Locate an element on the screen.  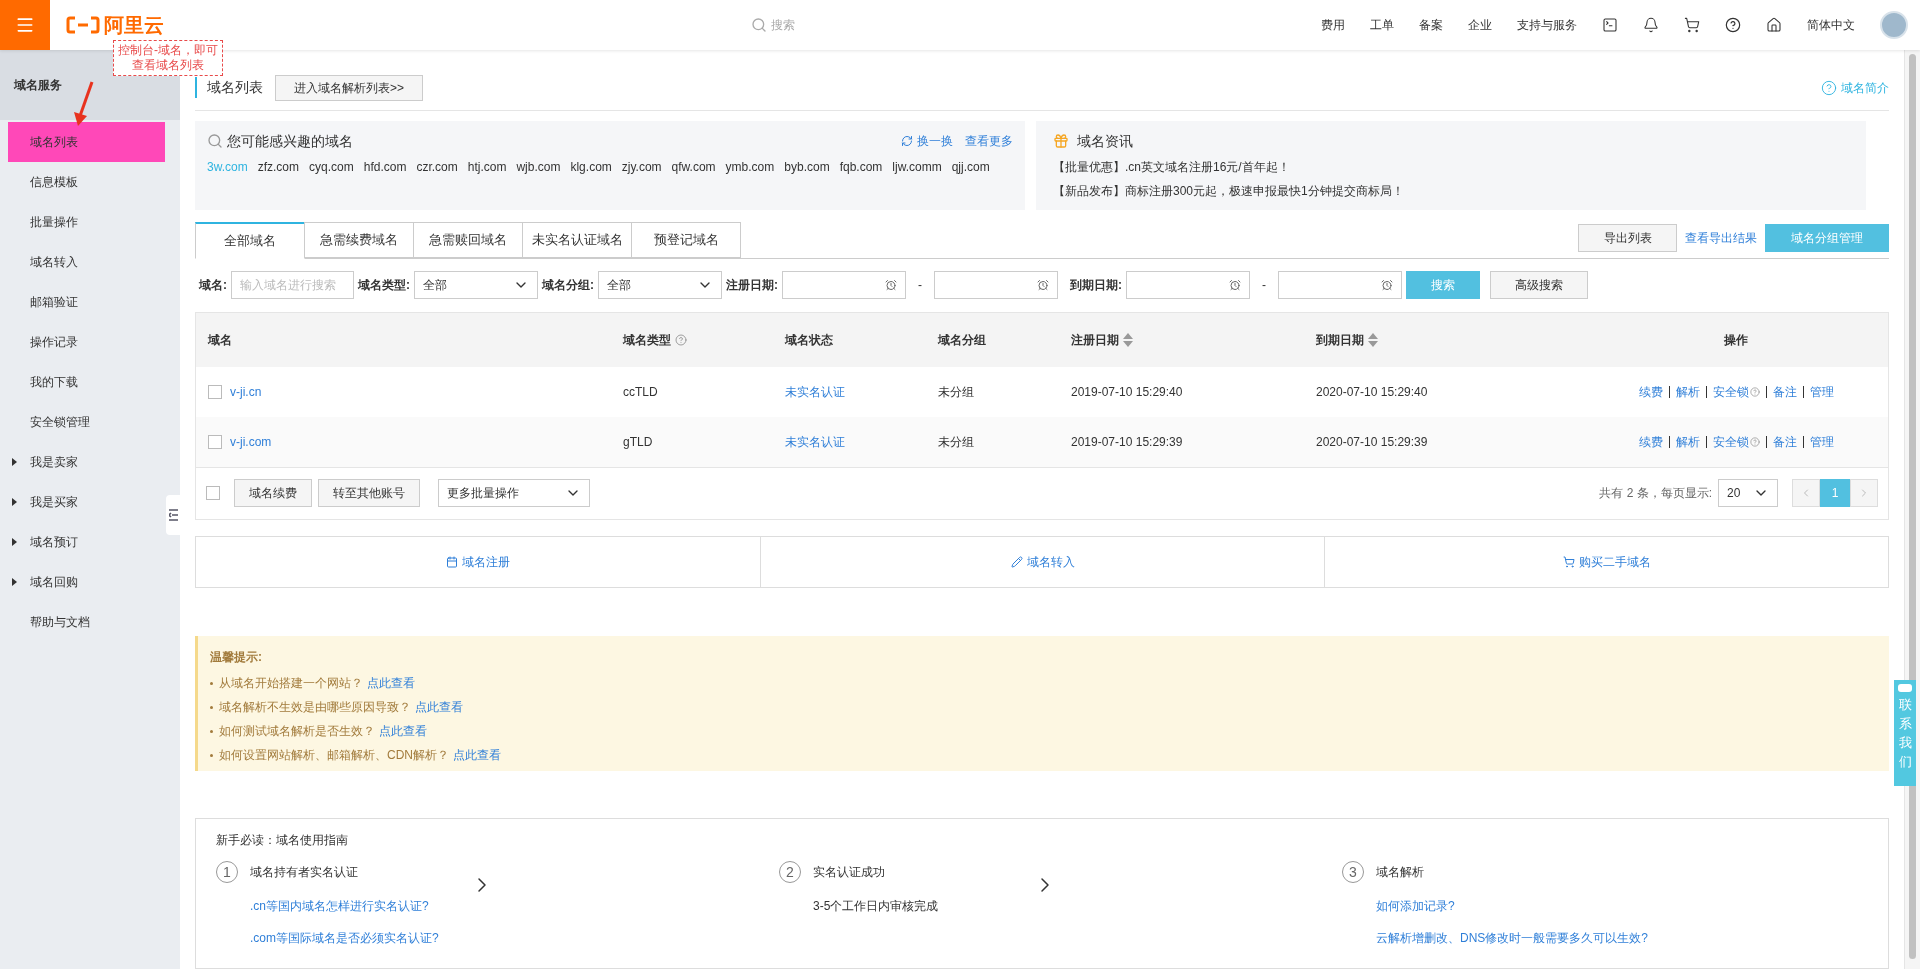
batch-button: 转至其他账号 is located at coordinates (369, 493).